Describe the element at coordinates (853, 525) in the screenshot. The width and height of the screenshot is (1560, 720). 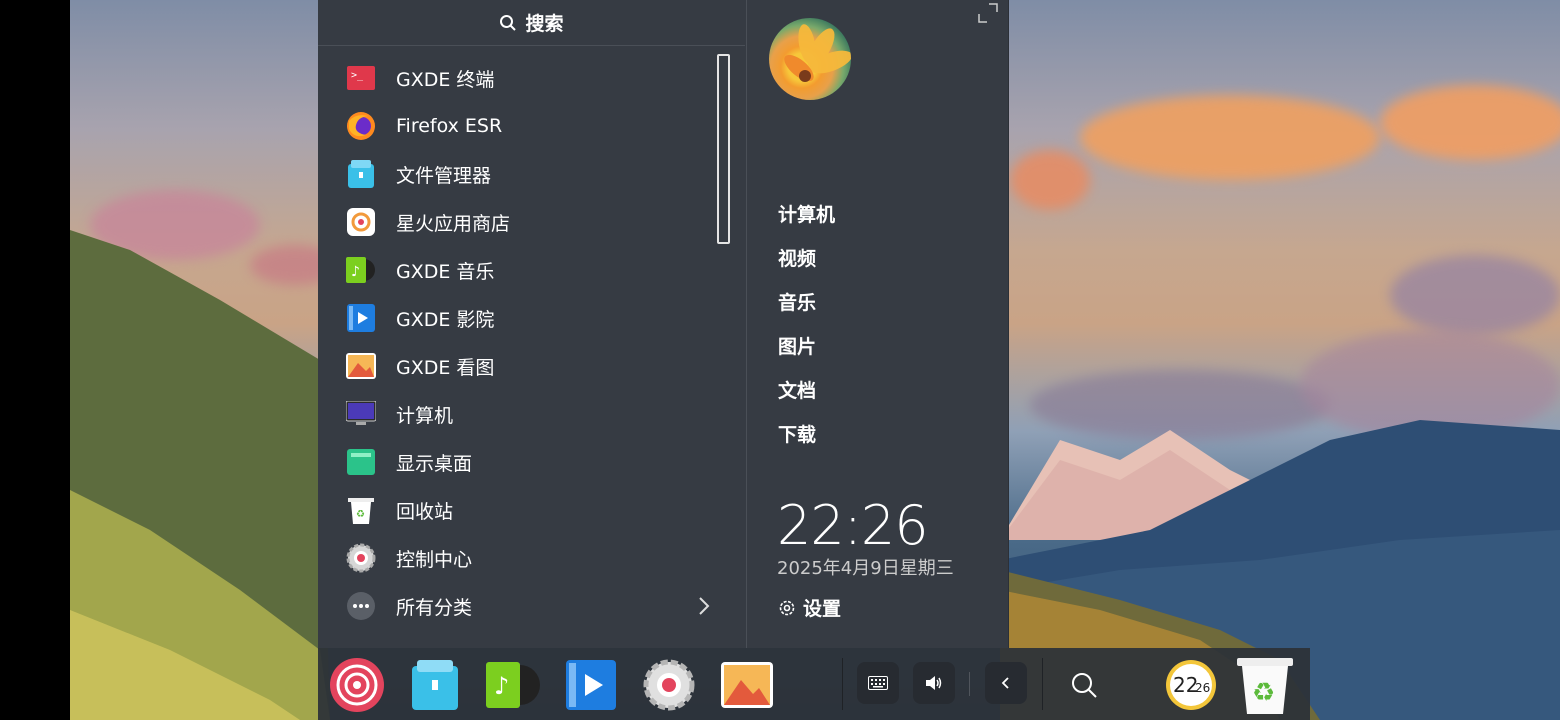
I see `clock-time: 22:26` at that location.